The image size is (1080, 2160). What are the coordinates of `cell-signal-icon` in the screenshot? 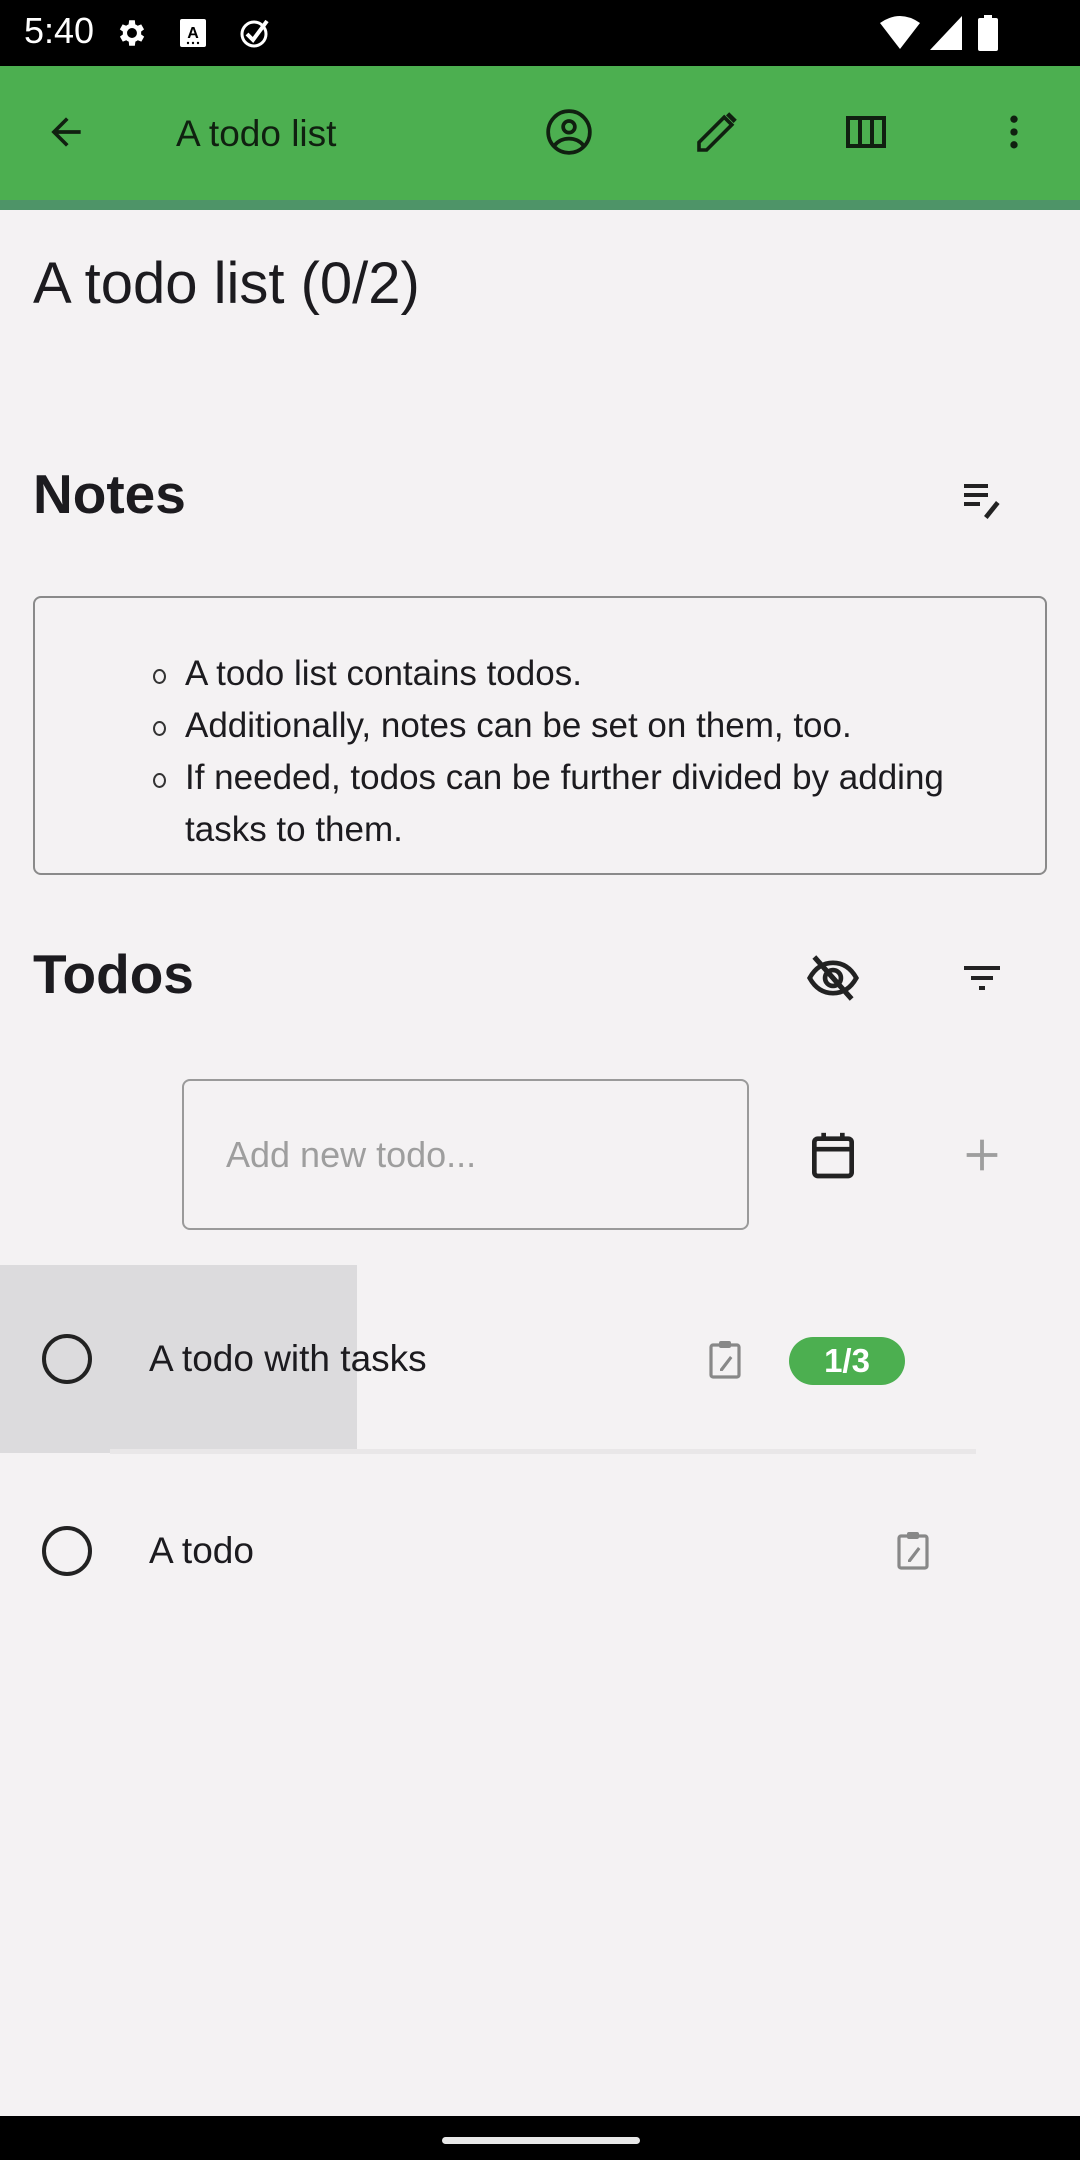 It's located at (946, 33).